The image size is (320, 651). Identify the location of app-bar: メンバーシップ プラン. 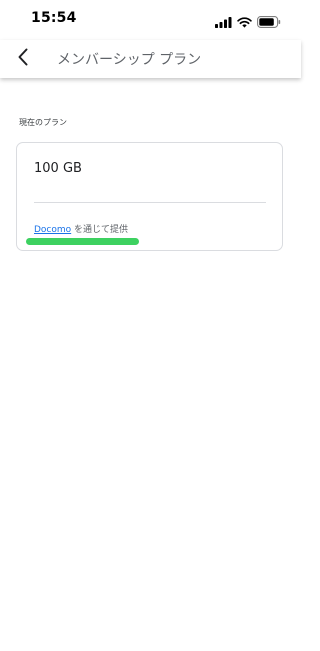
(150, 59).